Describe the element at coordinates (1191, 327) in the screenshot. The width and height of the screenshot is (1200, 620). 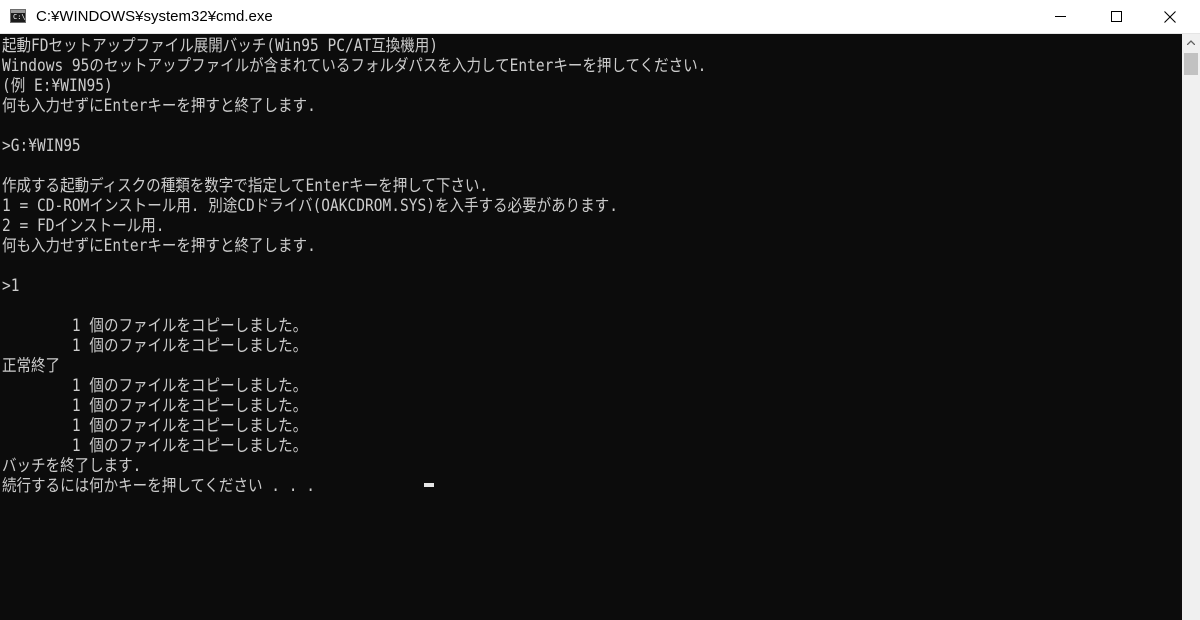
I see `vertical-scrollbar` at that location.